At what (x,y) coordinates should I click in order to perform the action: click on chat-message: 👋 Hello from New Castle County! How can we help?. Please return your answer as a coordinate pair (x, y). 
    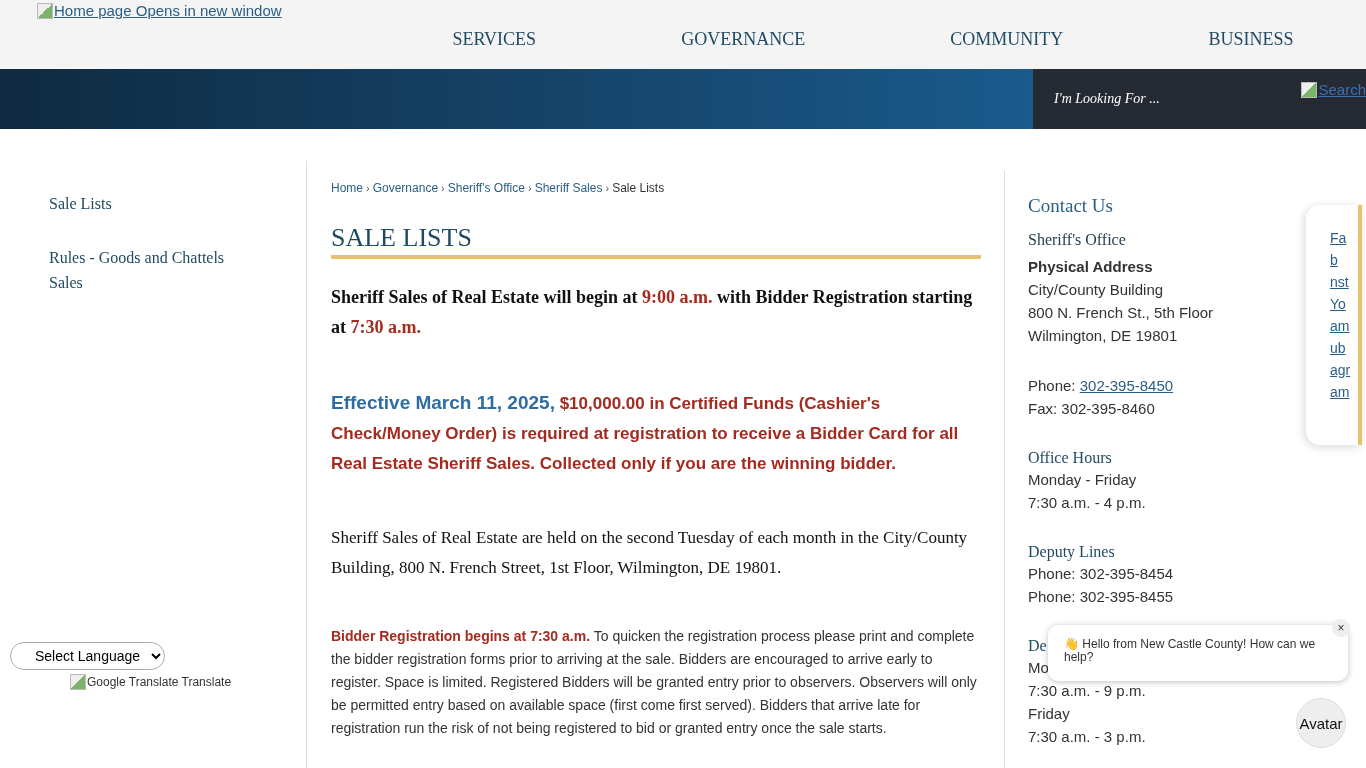
    Looking at the image, I should click on (1190, 651).